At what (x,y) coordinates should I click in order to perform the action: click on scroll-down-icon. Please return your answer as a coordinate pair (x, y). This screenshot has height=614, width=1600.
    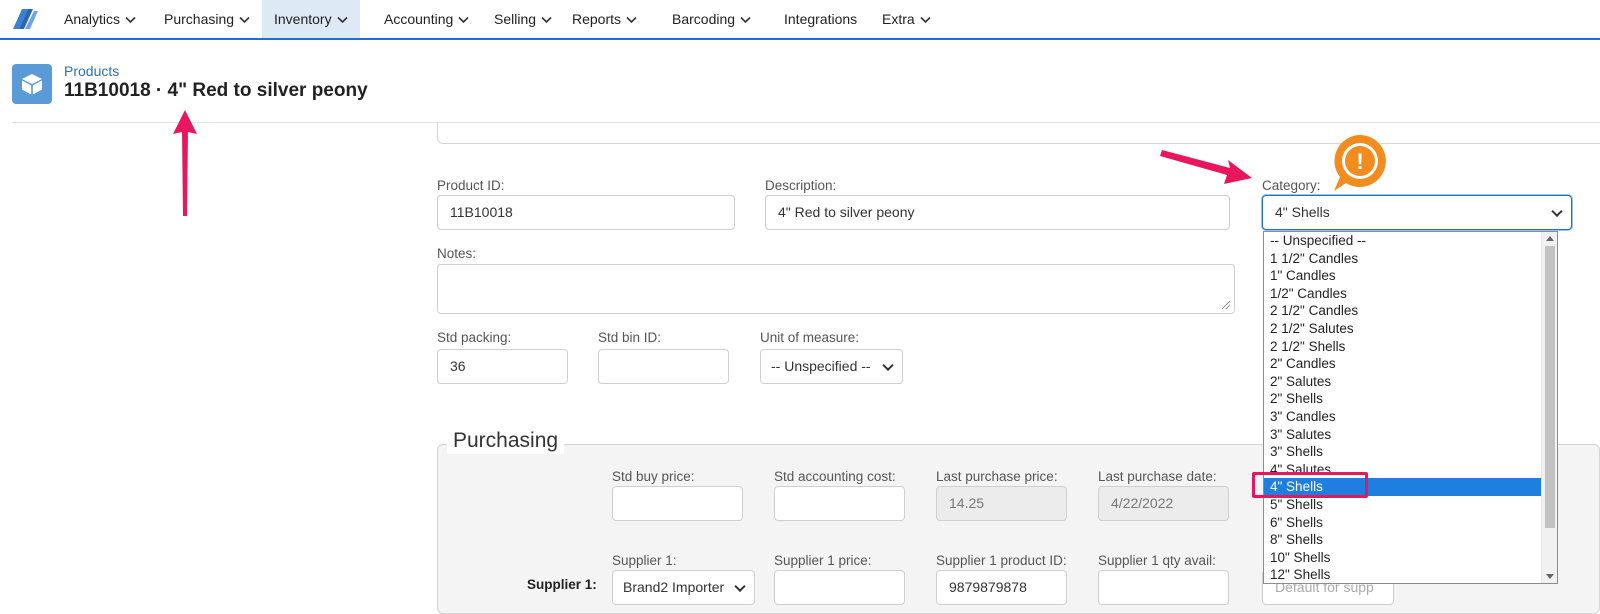
    Looking at the image, I should click on (1550, 576).